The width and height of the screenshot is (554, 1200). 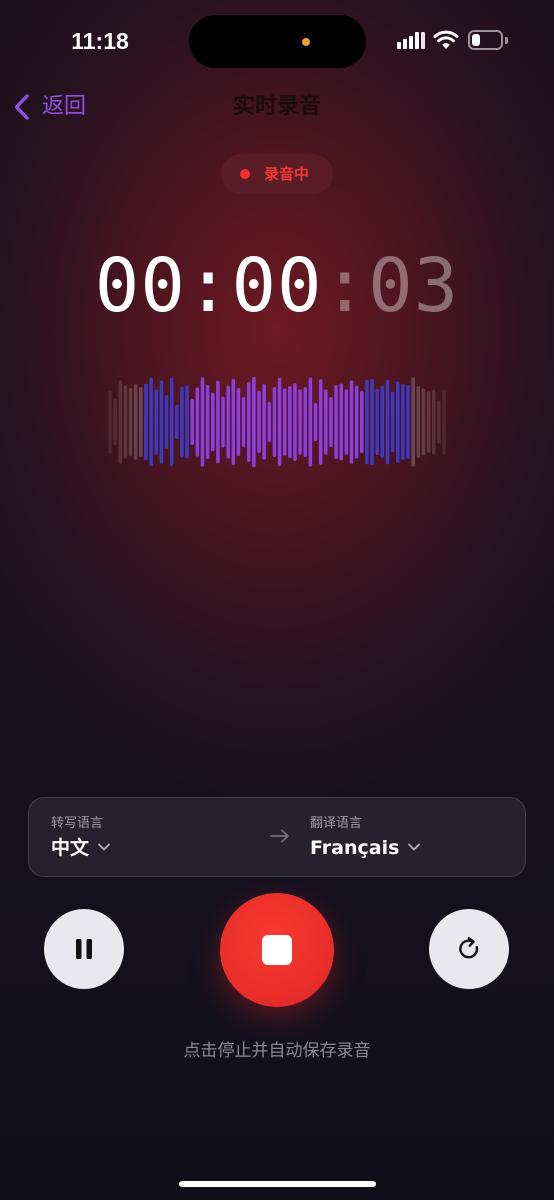 I want to click on back-button: 返回, so click(x=58, y=107).